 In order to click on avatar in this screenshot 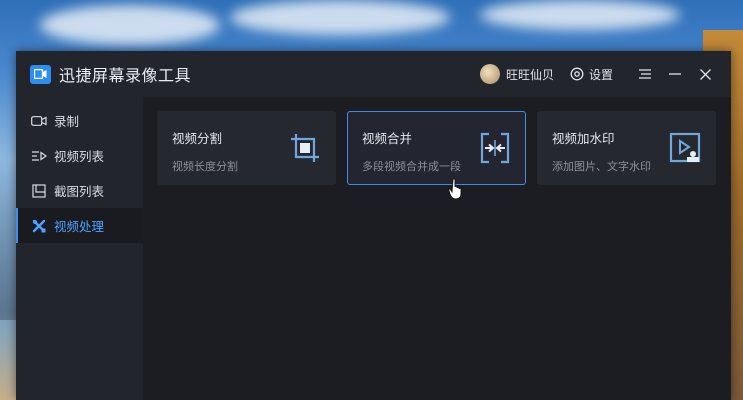, I will do `click(489, 74)`.